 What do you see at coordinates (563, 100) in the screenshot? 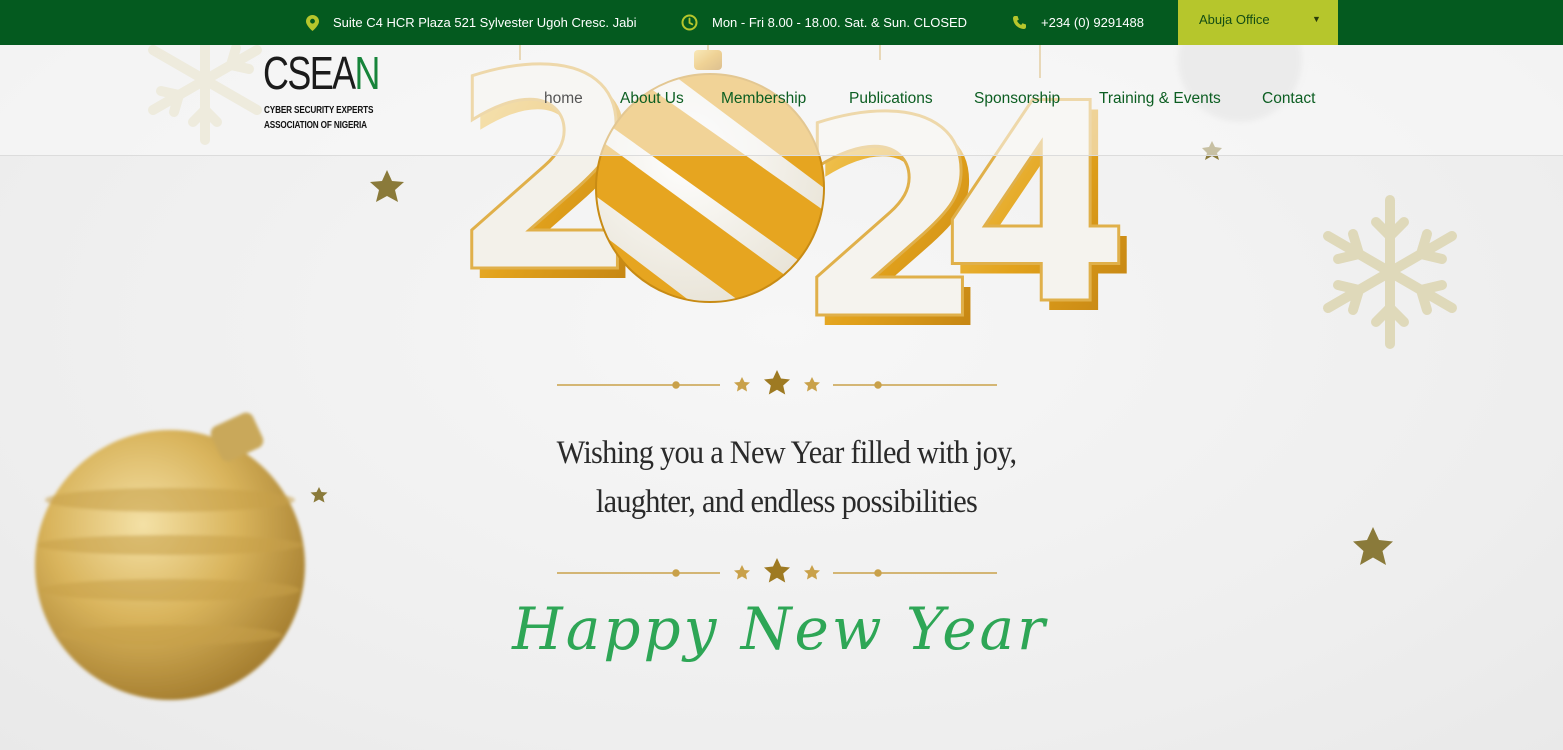
I see `nav-home: home` at bounding box center [563, 100].